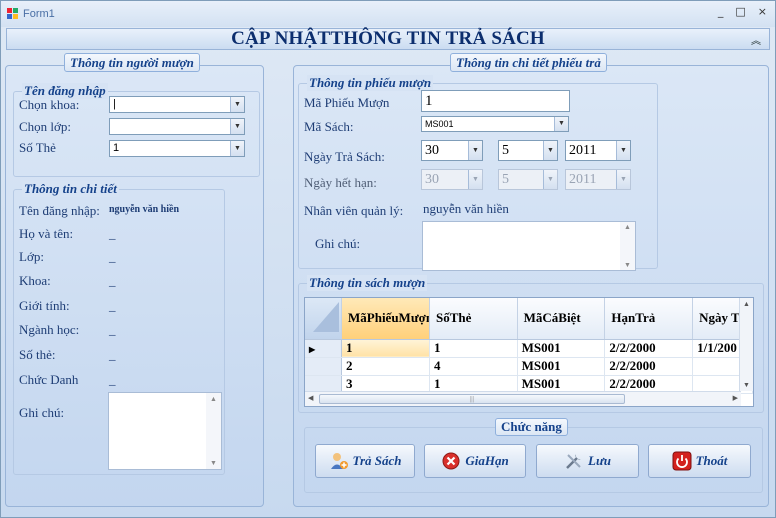 This screenshot has height=518, width=776. I want to click on corner-triangle-icon, so click(326, 317).